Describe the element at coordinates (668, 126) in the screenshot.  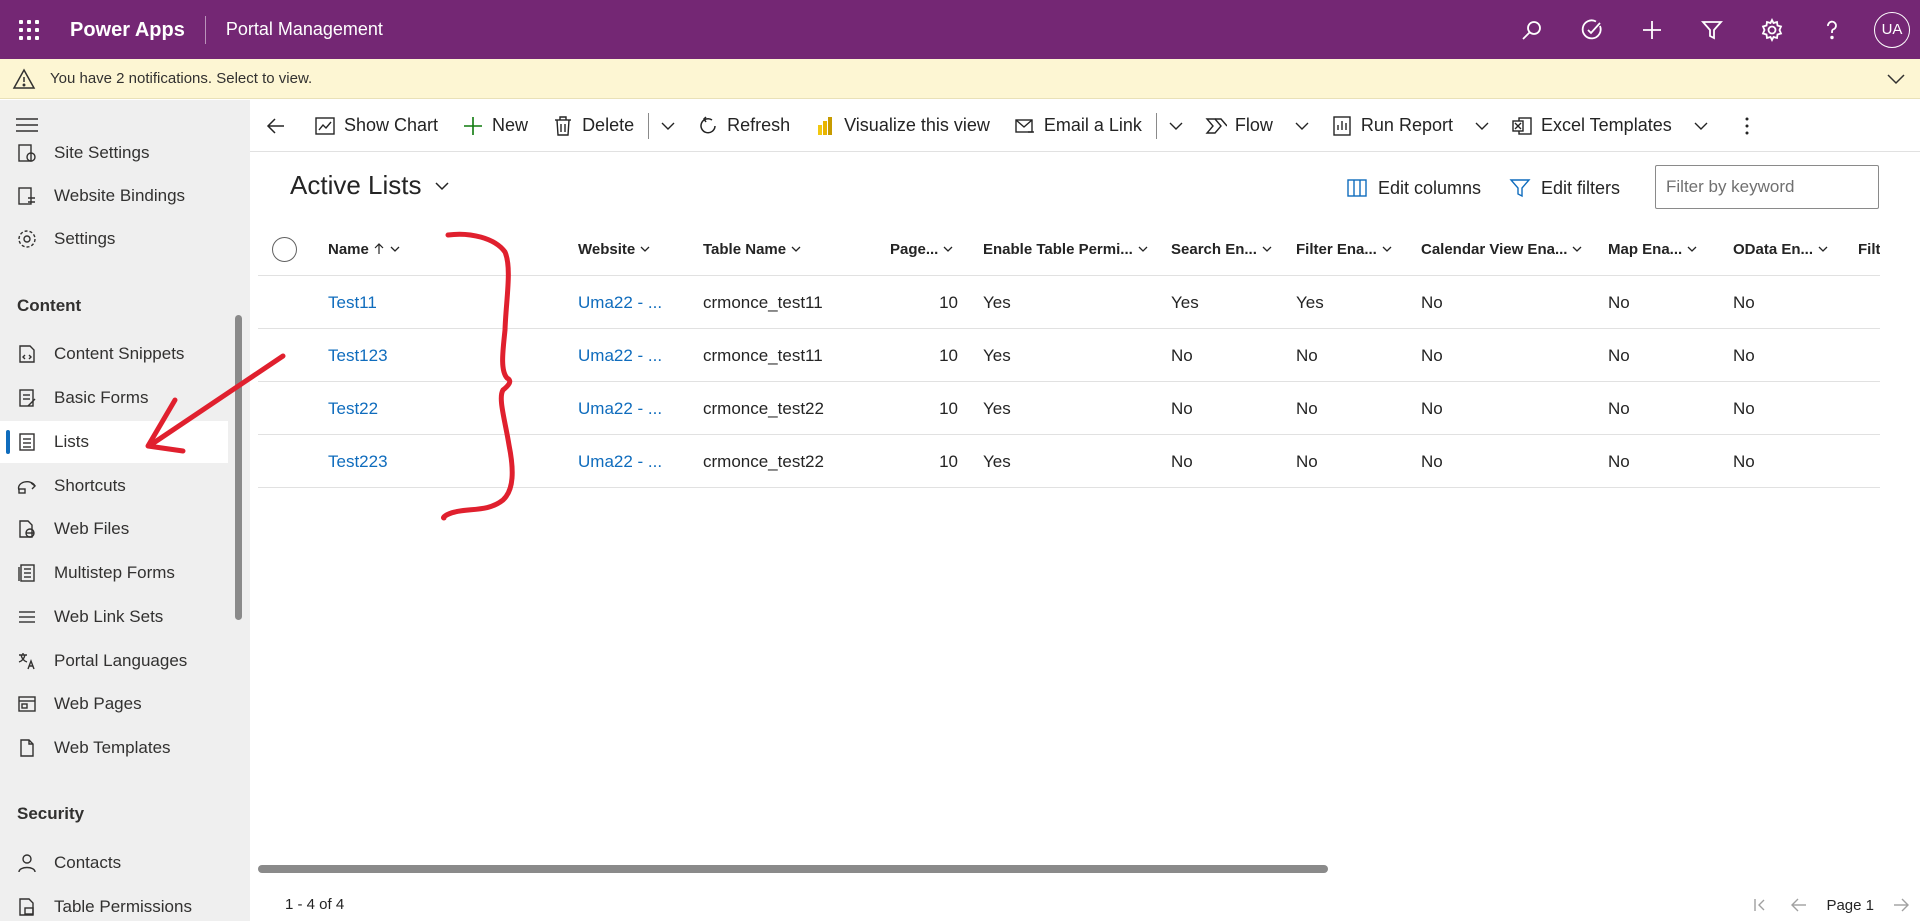
I see `delete-more-dropdown` at that location.